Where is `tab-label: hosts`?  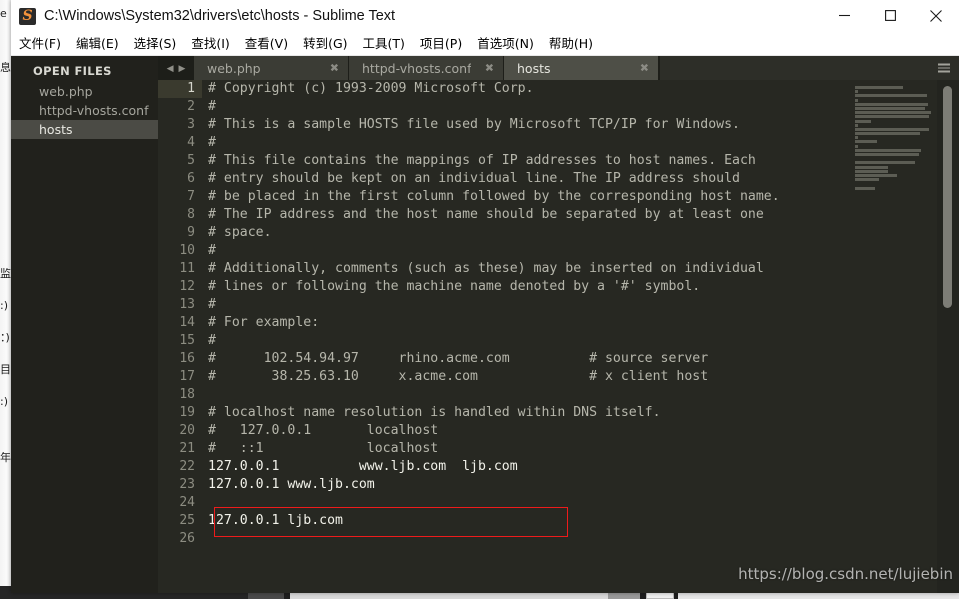
tab-label: hosts is located at coordinates (534, 68).